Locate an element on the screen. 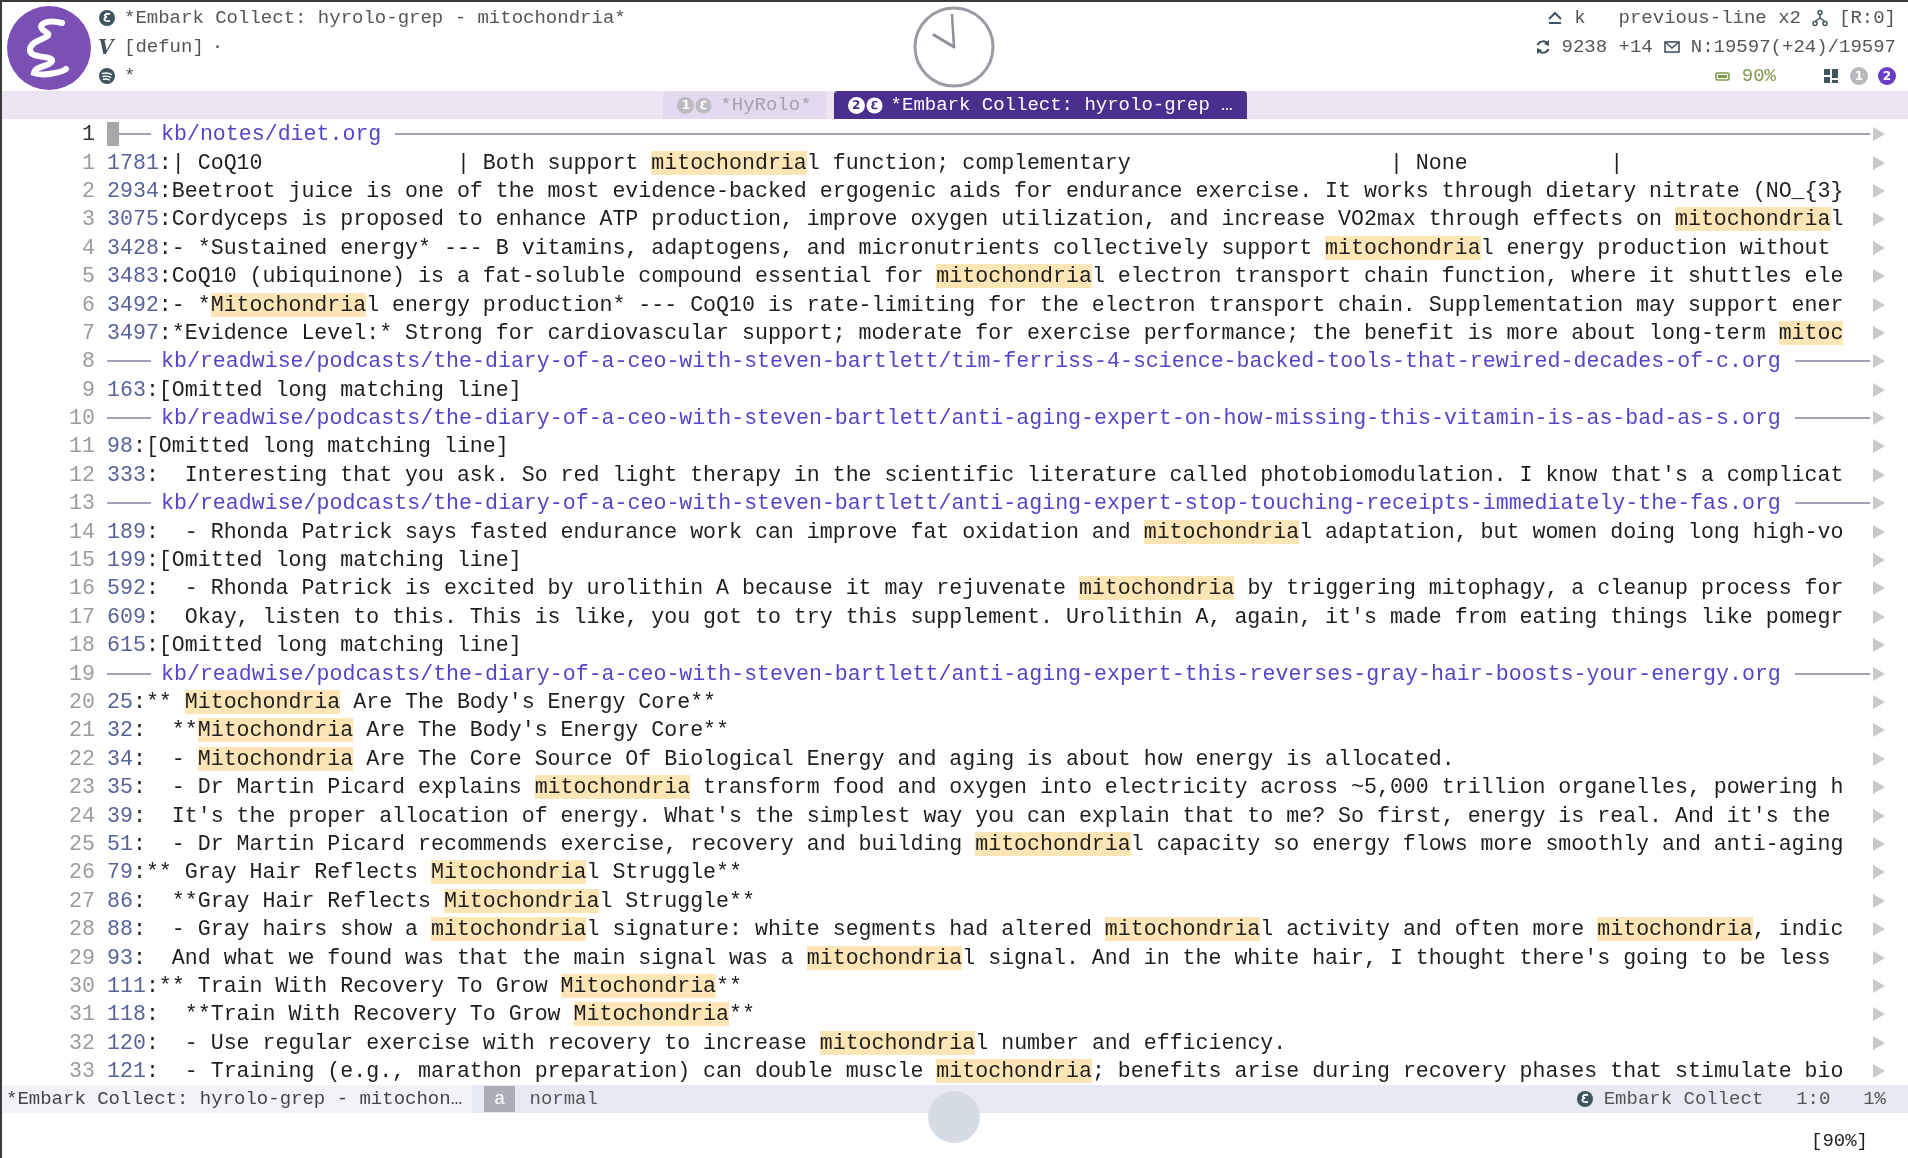 This screenshot has width=1908, height=1158. match-line: 98:[Omitted long matching line] is located at coordinates (308, 446).